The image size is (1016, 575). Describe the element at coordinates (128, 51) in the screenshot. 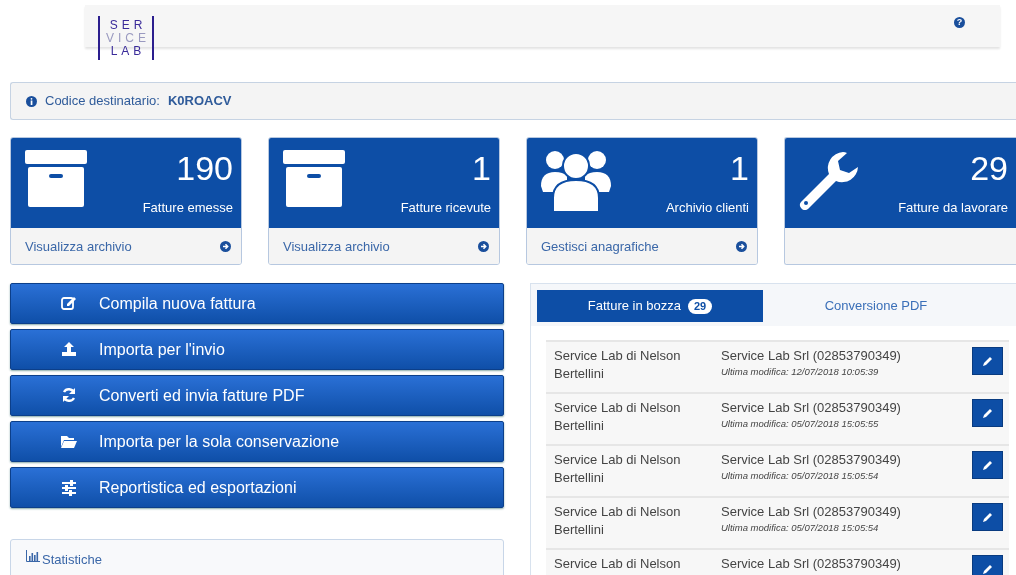

I see `logo-text: LAB` at that location.